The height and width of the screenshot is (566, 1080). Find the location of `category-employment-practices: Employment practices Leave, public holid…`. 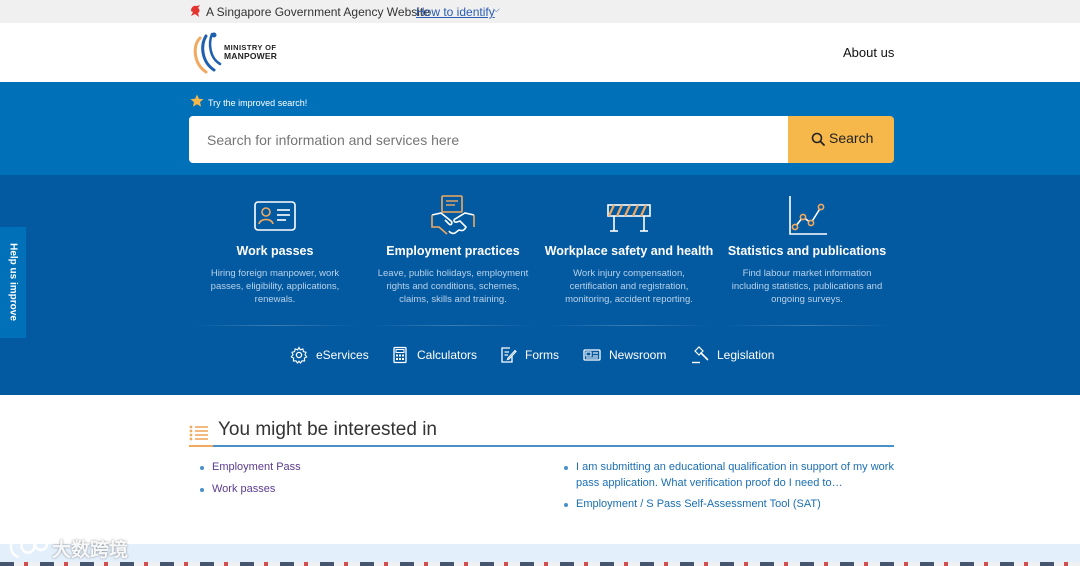

category-employment-practices: Employment practices Leave, public holid… is located at coordinates (453, 251).